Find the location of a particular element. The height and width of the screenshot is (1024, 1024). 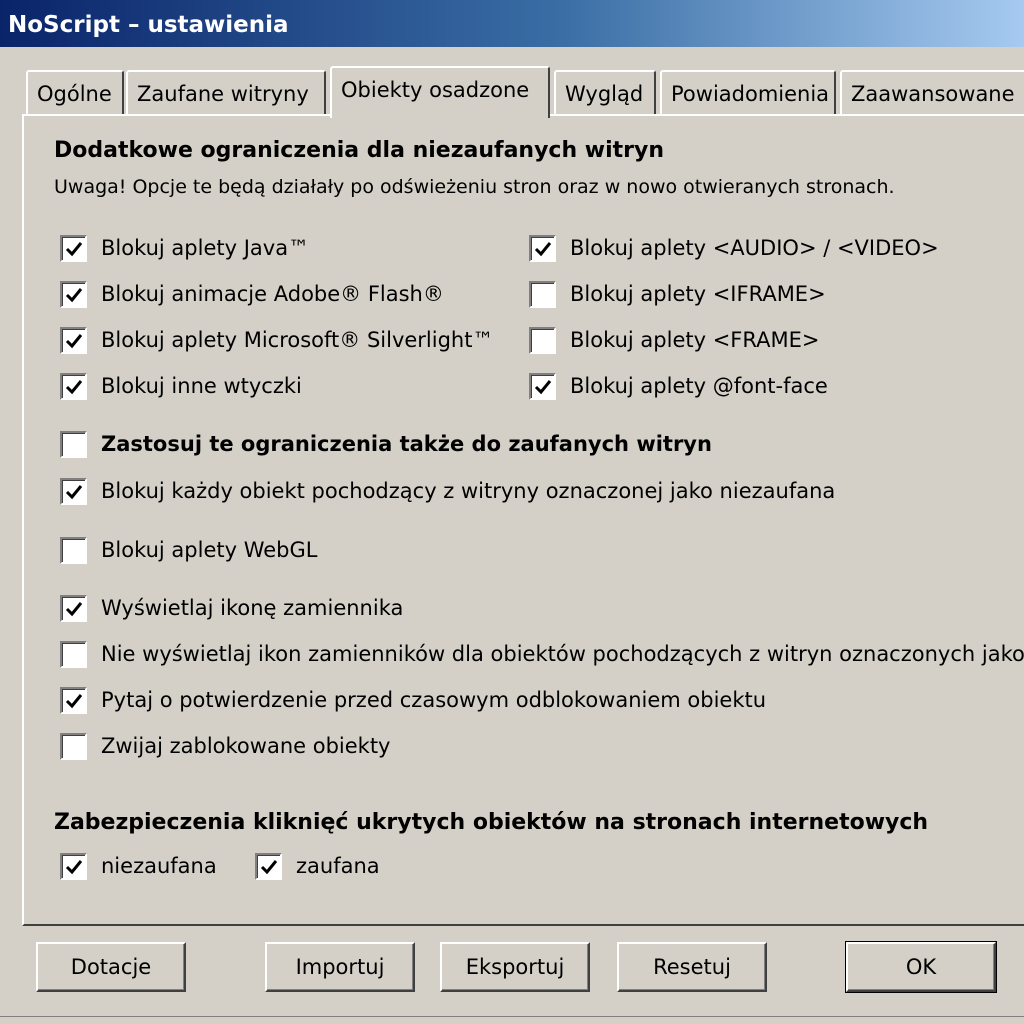

clickjacking-untrusted-checkbox is located at coordinates (73, 866).